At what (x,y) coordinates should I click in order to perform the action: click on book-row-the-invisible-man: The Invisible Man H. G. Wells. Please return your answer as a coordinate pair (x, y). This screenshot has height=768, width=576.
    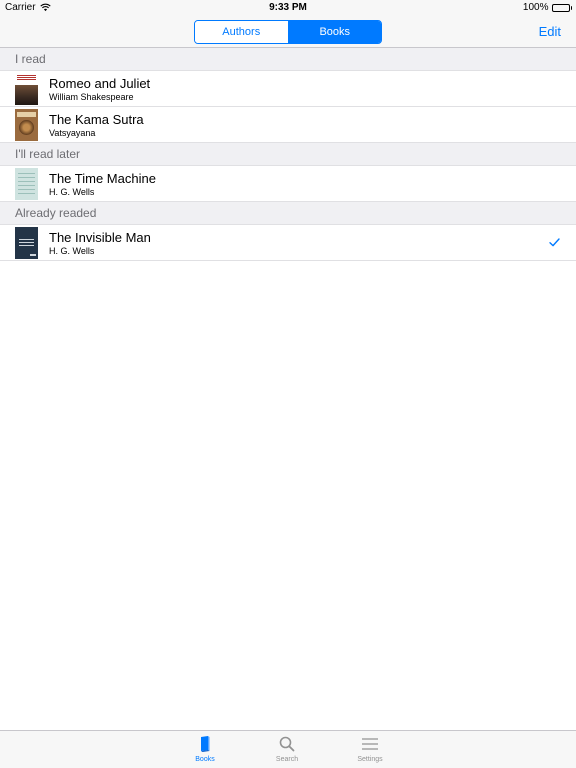
    Looking at the image, I should click on (288, 243).